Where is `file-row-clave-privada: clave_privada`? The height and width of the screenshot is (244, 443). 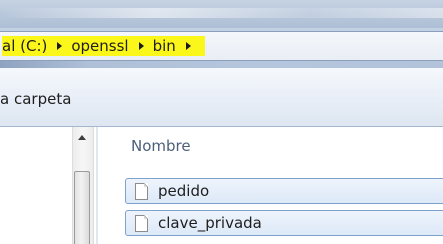
file-row-clave-privada: clave_privada is located at coordinates (284, 223).